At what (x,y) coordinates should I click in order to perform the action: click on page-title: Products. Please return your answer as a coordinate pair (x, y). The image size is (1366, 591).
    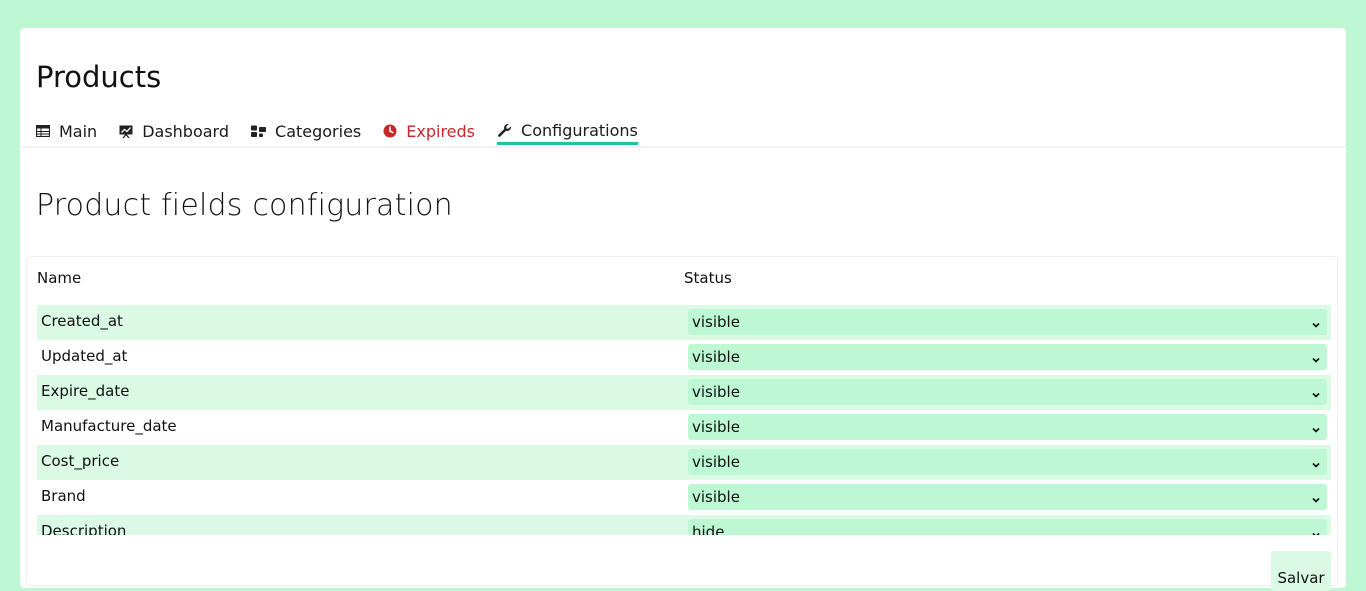
    Looking at the image, I should click on (99, 77).